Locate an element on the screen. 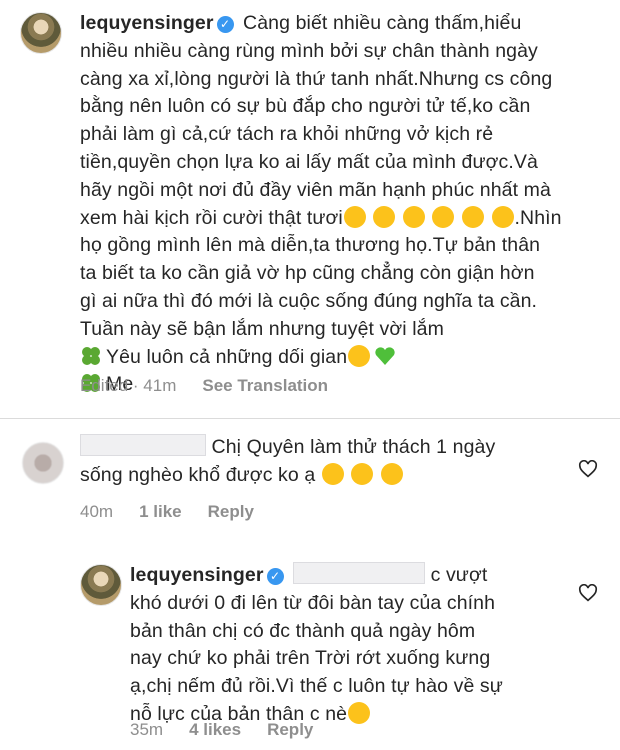 Image resolution: width=620 pixels, height=750 pixels. commenter-avatar is located at coordinates (43, 463).